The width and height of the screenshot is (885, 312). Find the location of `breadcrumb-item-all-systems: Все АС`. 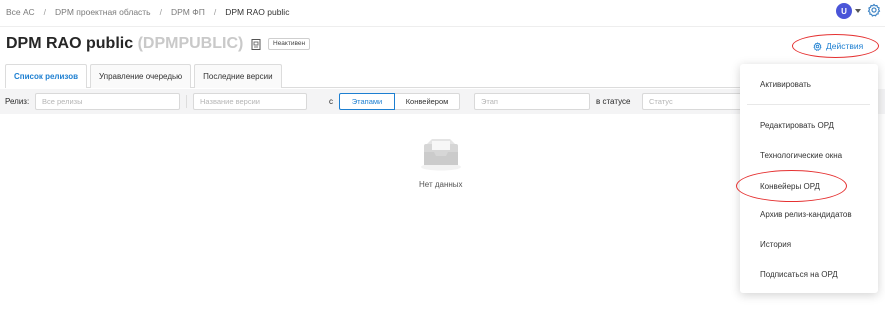

breadcrumb-item-all-systems: Все АС is located at coordinates (20, 12).